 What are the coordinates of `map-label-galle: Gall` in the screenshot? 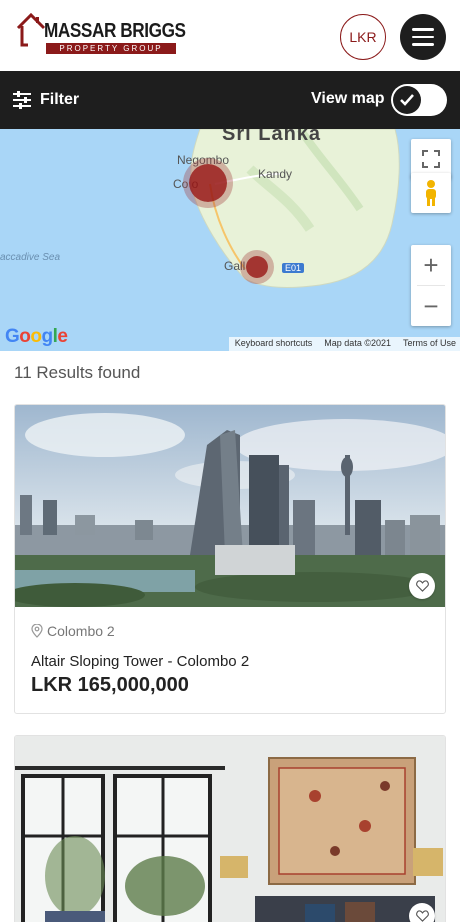 It's located at (235, 266).